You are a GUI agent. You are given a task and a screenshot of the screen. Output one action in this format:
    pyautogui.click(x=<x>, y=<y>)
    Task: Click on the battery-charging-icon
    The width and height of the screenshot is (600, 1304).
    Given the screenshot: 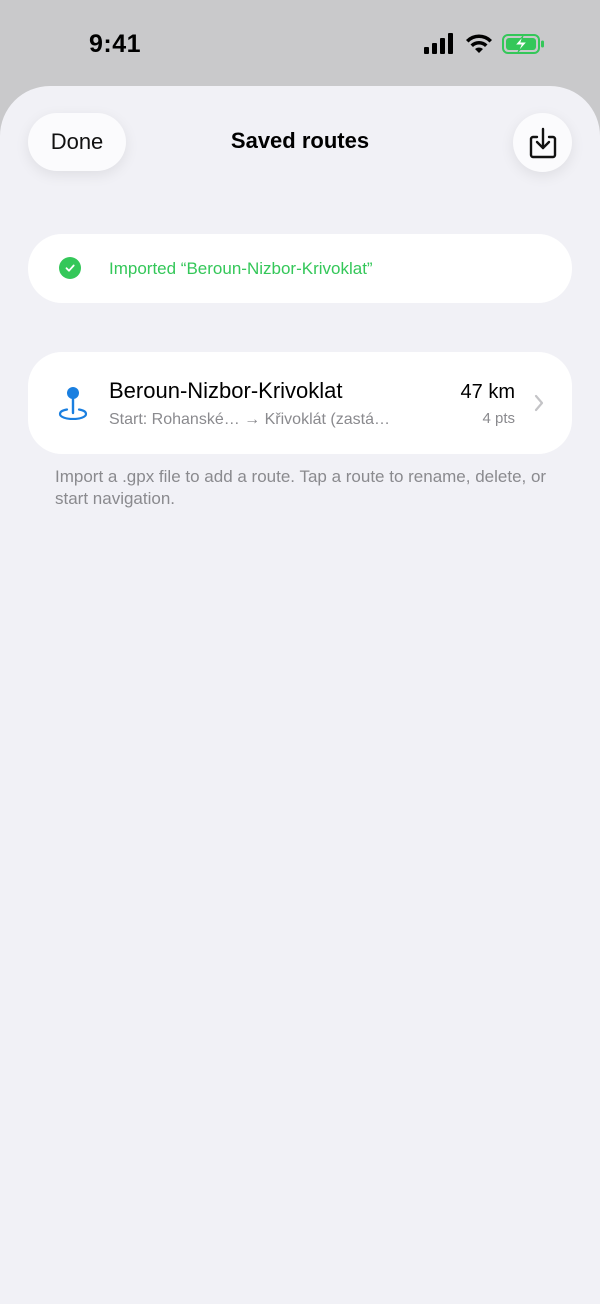 What is the action you would take?
    pyautogui.click(x=523, y=44)
    